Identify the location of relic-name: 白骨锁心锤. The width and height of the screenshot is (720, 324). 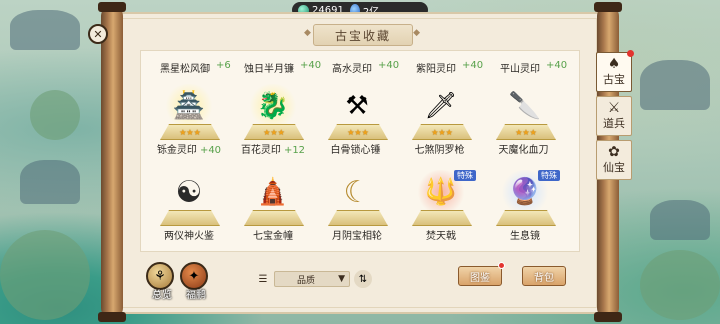
(355, 150).